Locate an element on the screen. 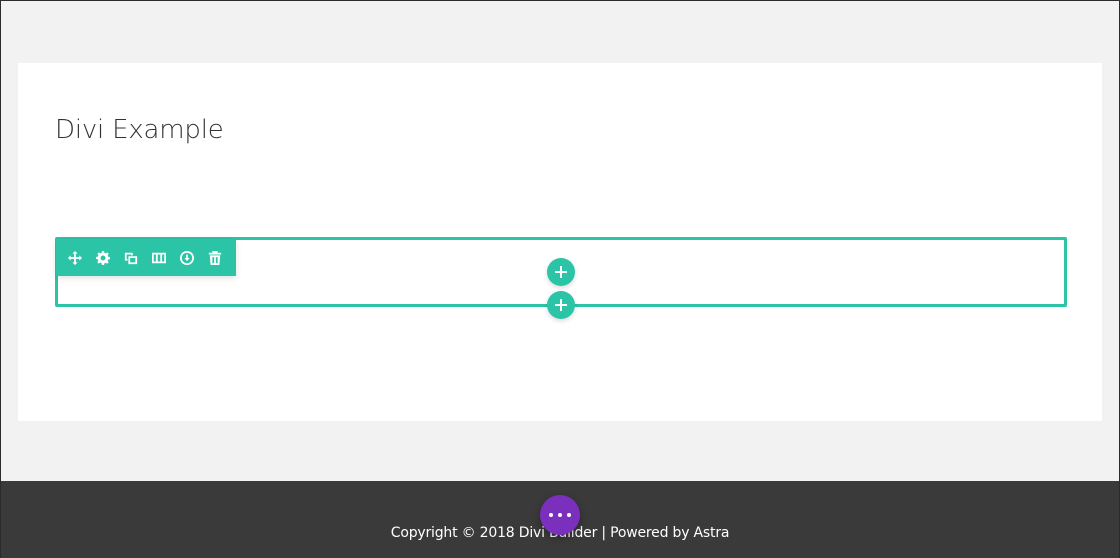 The height and width of the screenshot is (558, 1120). trash-icon is located at coordinates (215, 257).